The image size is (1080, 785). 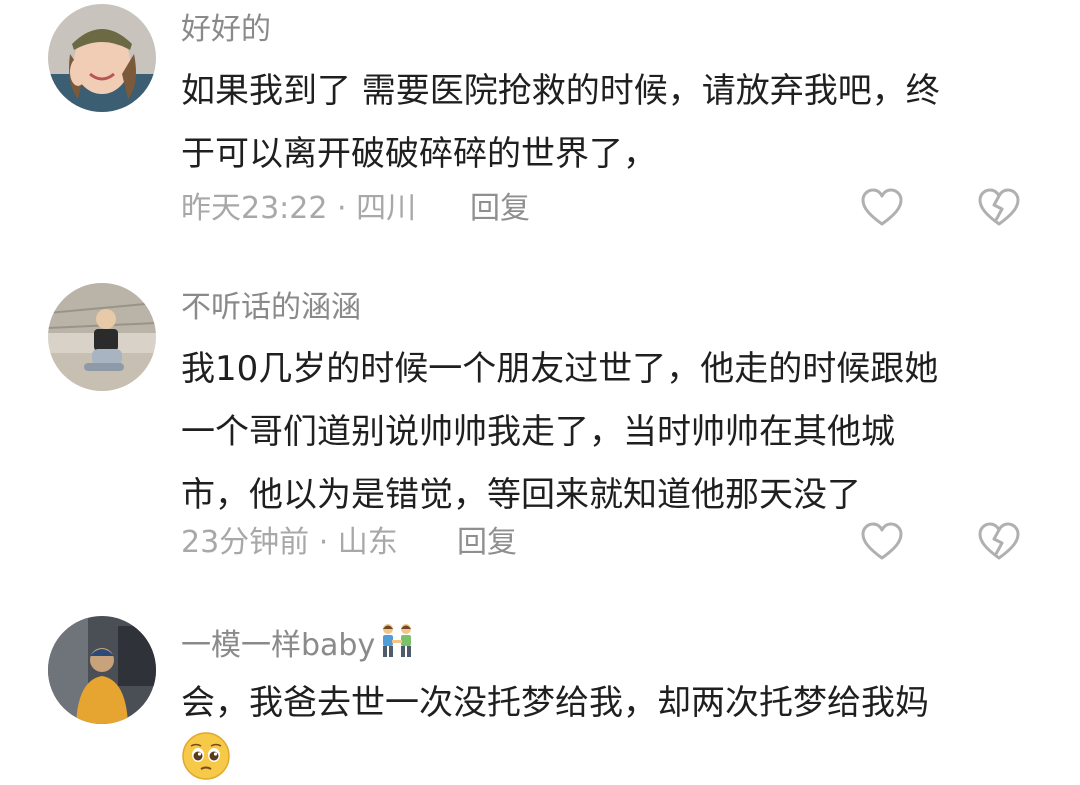 What do you see at coordinates (521, 495) in the screenshot?
I see `comment-text-line: 市，他以为是错觉，等回来就知道他那天没了` at bounding box center [521, 495].